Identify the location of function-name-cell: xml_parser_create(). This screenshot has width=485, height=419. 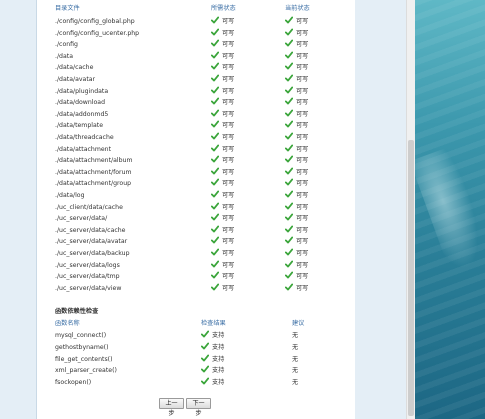
(86, 371).